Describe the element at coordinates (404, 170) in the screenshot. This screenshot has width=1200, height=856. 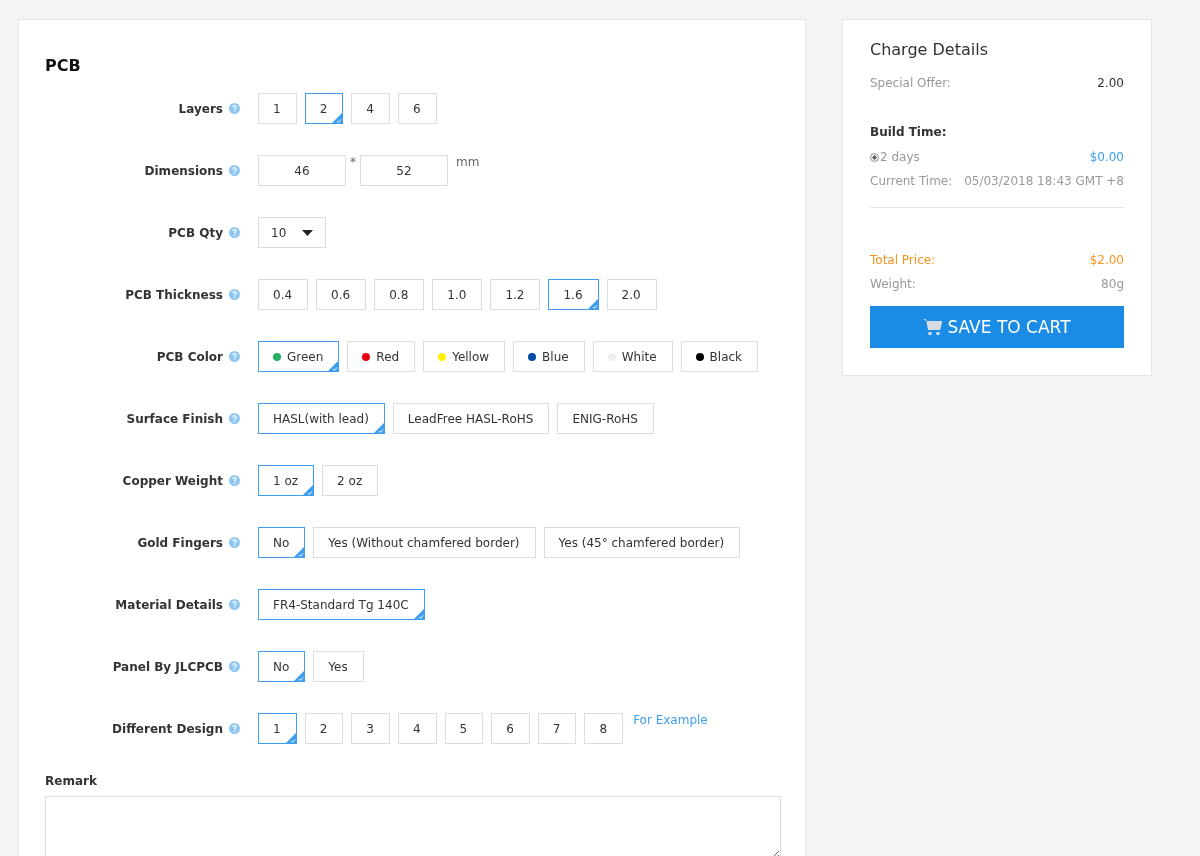
I see `height-input: 52` at that location.